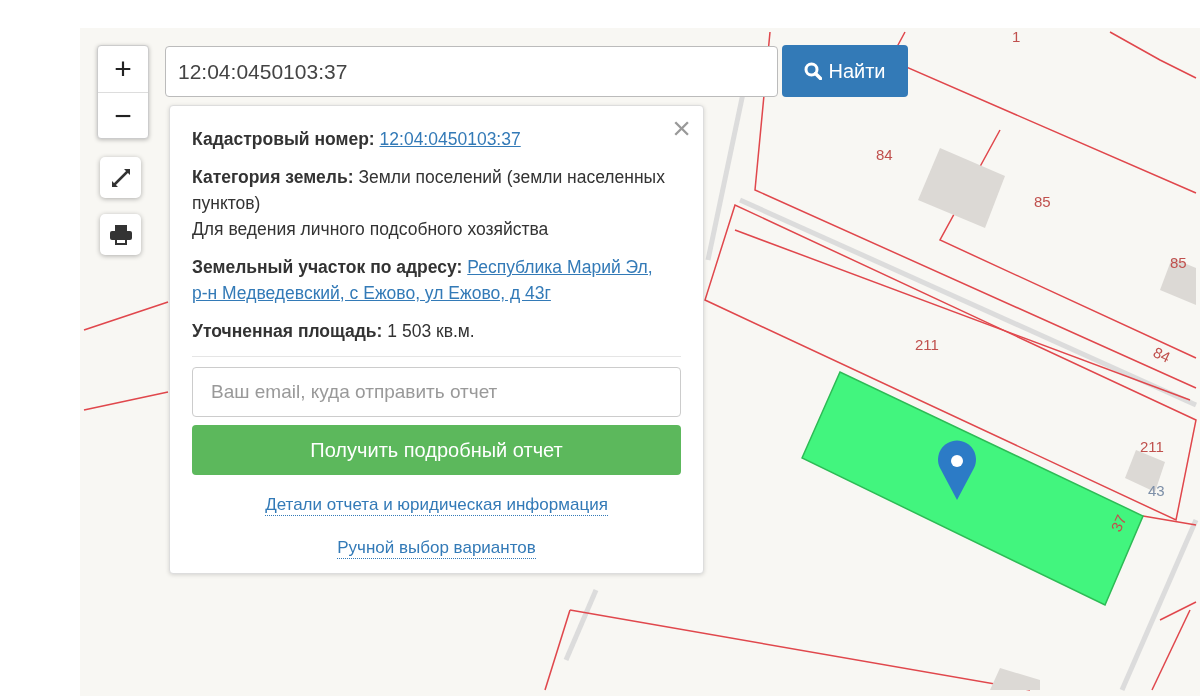 This screenshot has height=696, width=1200. What do you see at coordinates (813, 71) in the screenshot?
I see `search-icon` at bounding box center [813, 71].